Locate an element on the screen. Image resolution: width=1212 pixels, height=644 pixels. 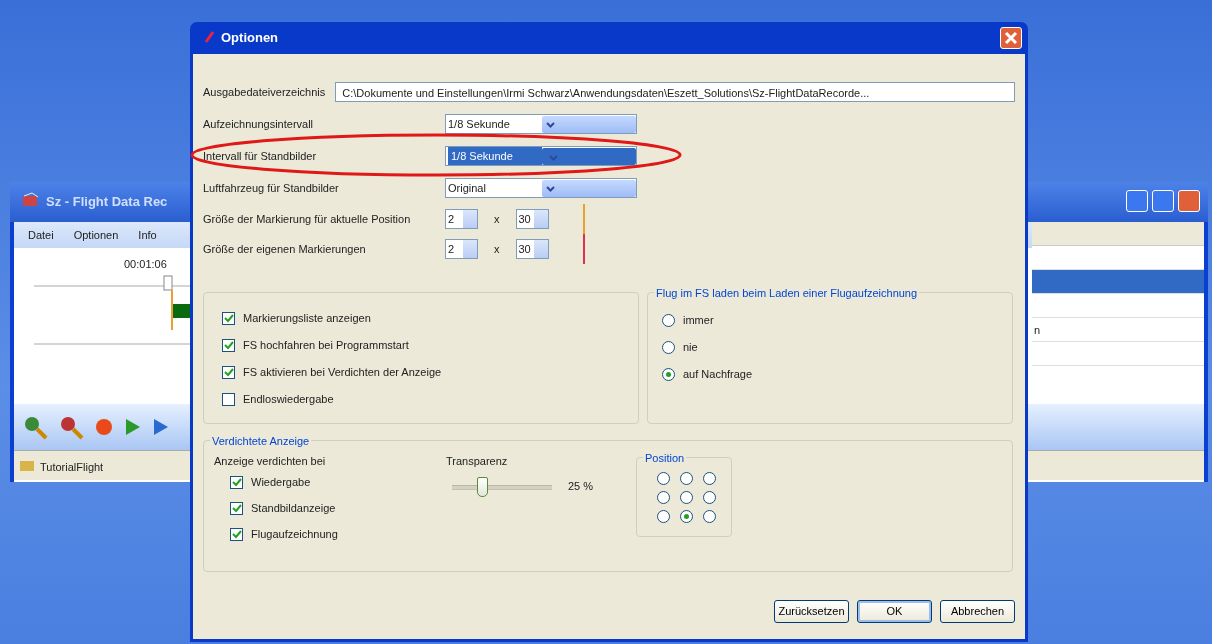
checkbox-label: FS aktivieren bei Verdichten der Anzeige is located at coordinates (342, 373).